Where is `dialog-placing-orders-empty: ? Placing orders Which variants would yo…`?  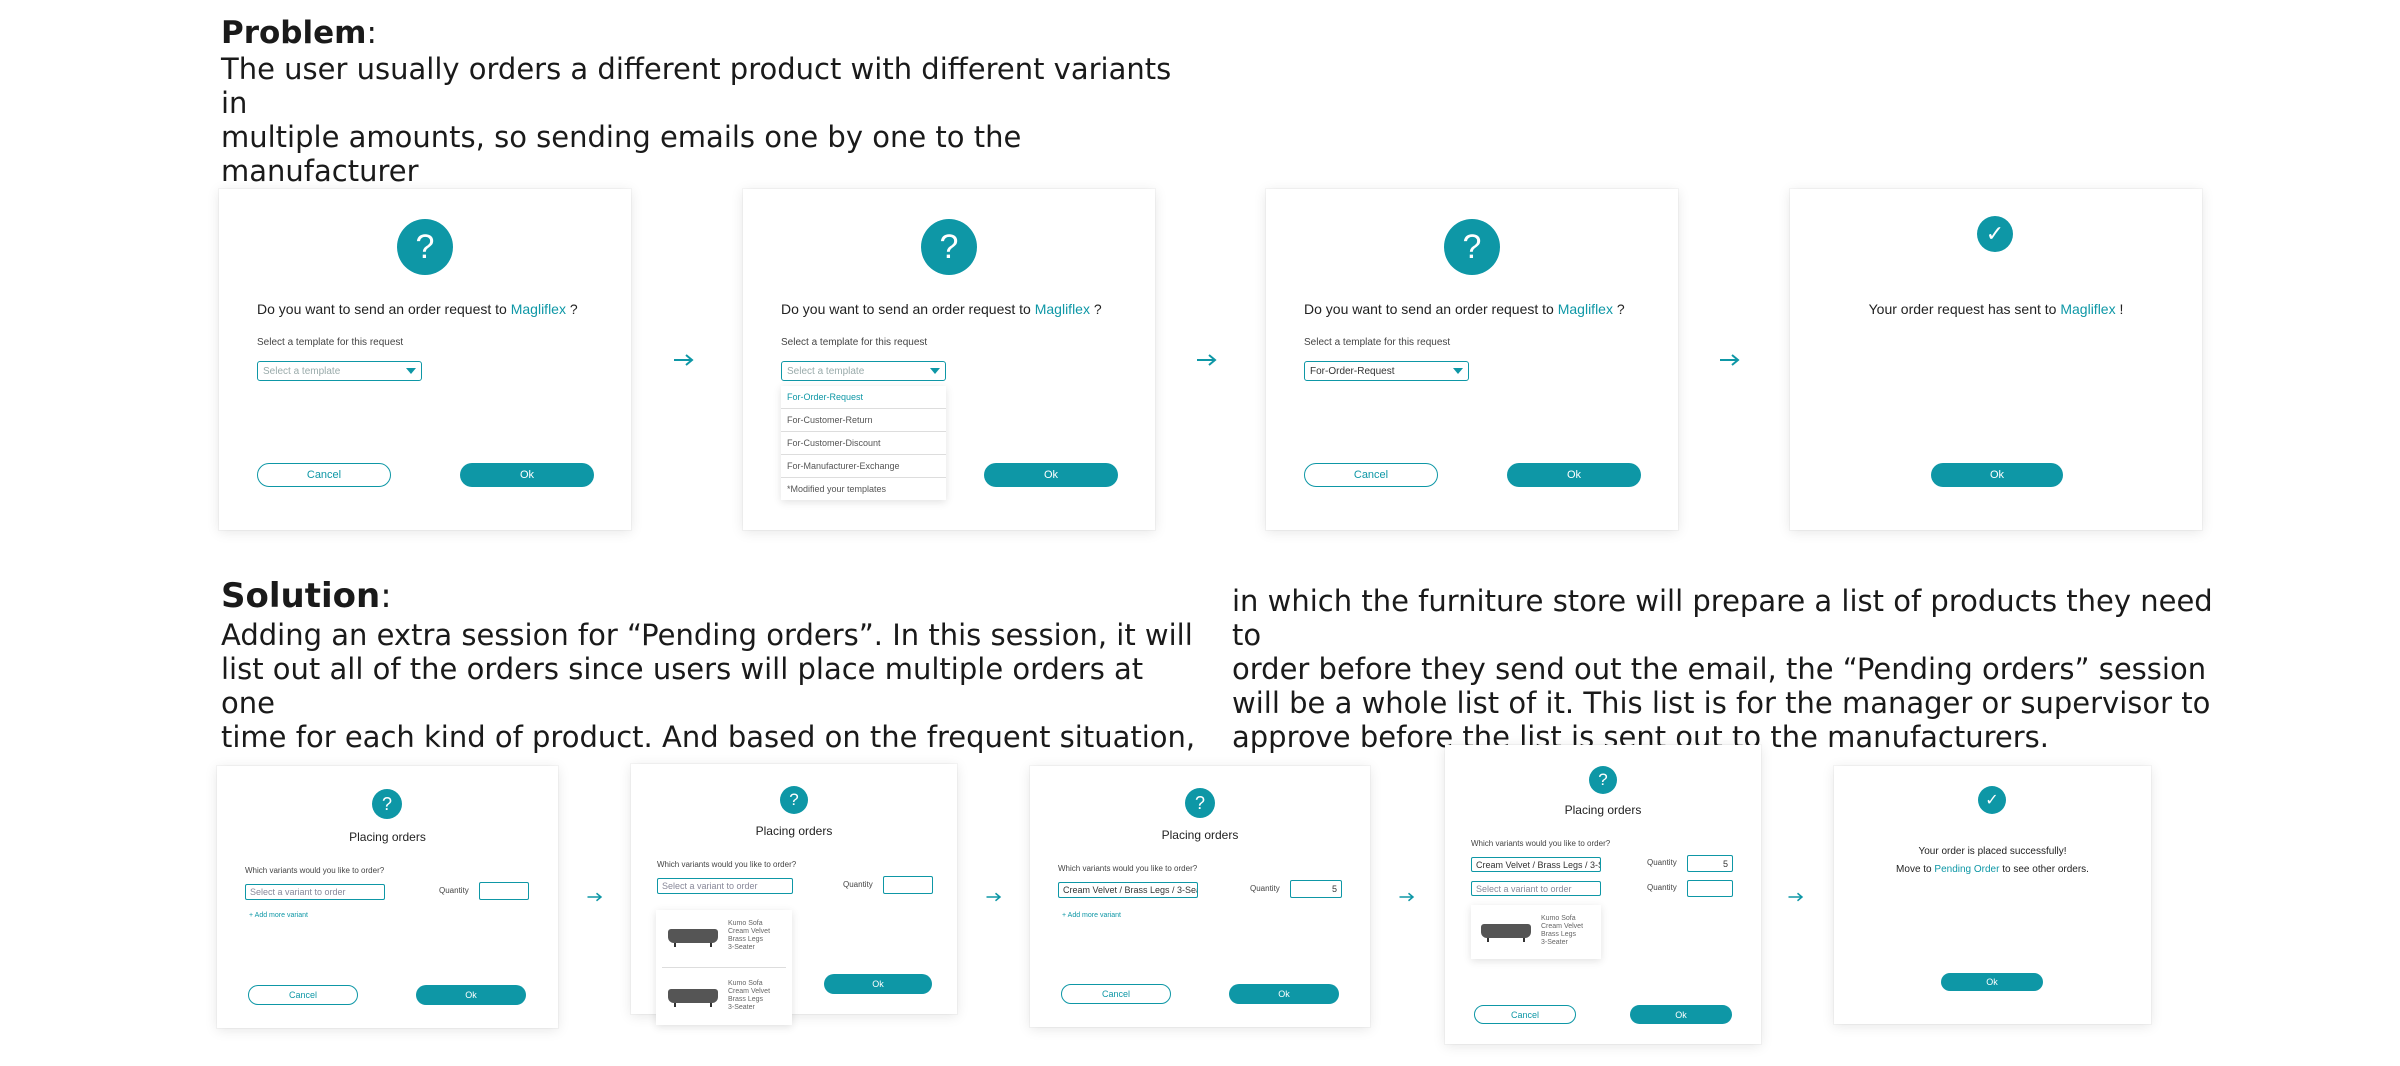
dialog-placing-orders-empty: ? Placing orders Which variants would yo… is located at coordinates (387, 897).